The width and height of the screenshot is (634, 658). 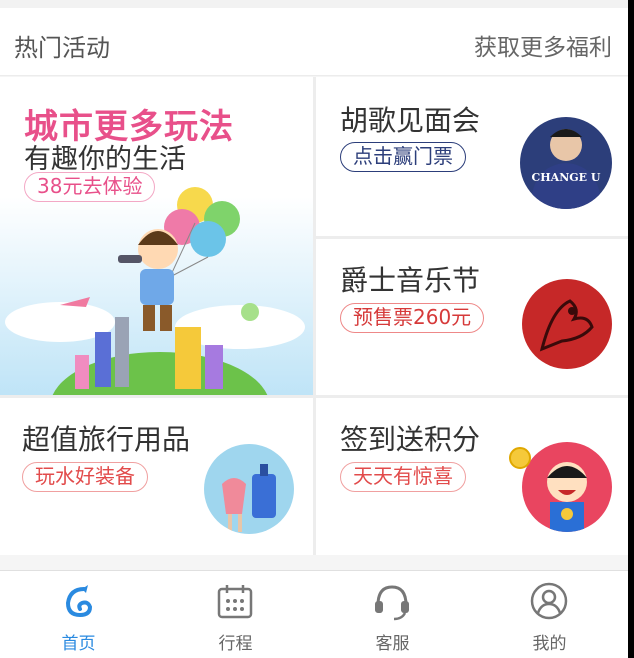 What do you see at coordinates (78, 644) in the screenshot?
I see `tab-label: 首页` at bounding box center [78, 644].